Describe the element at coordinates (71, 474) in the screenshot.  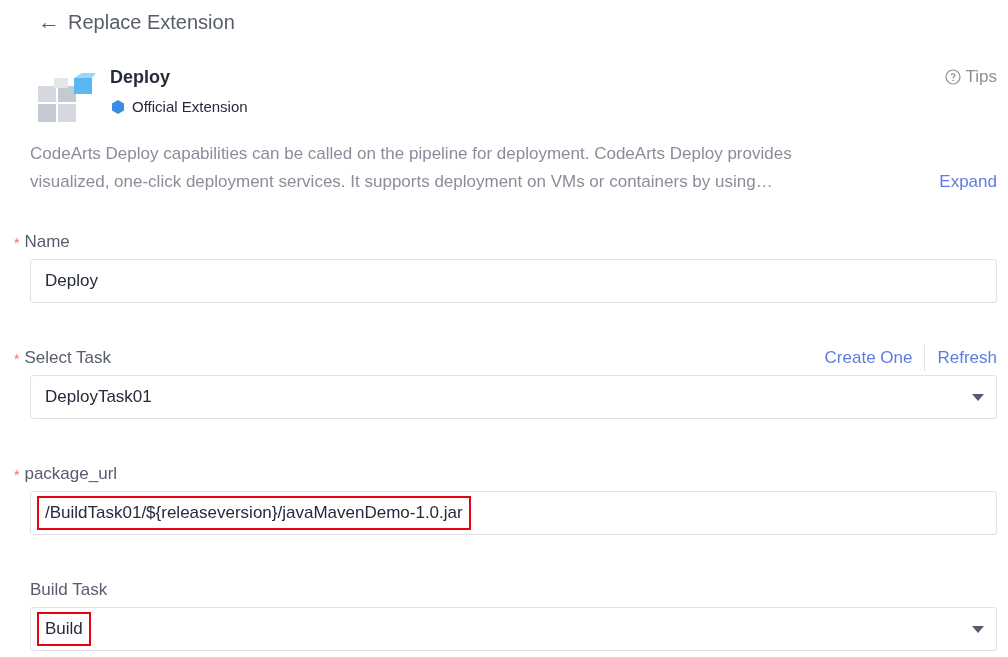
I see `field-label: package_url` at that location.